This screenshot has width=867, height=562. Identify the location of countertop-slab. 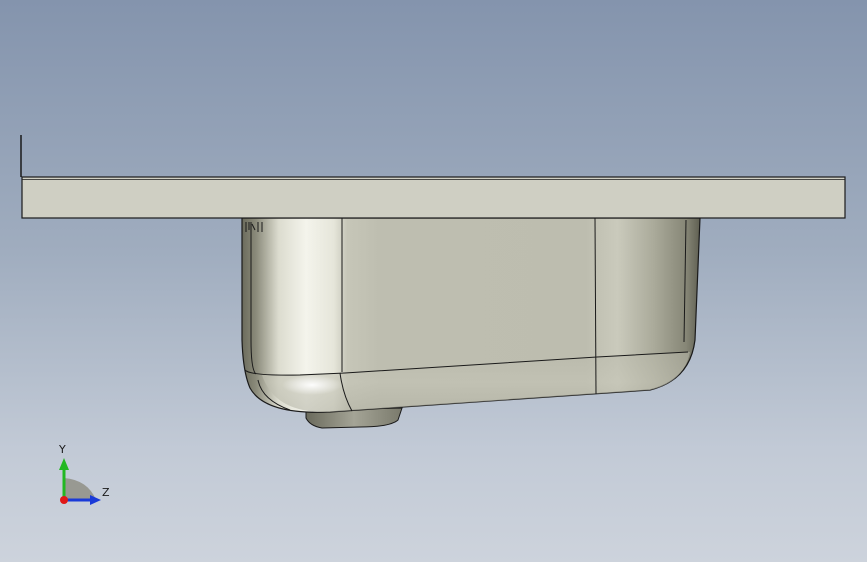
(433, 197).